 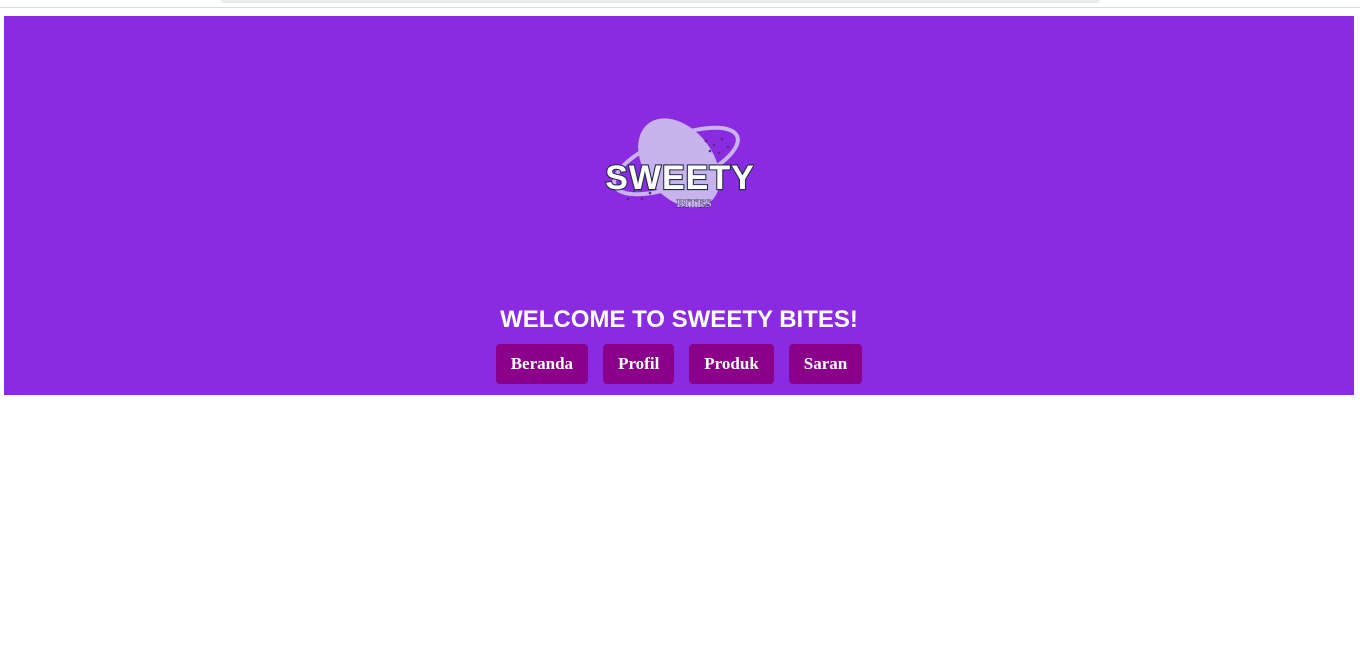 What do you see at coordinates (825, 364) in the screenshot?
I see `nav-button-saran: Saran` at bounding box center [825, 364].